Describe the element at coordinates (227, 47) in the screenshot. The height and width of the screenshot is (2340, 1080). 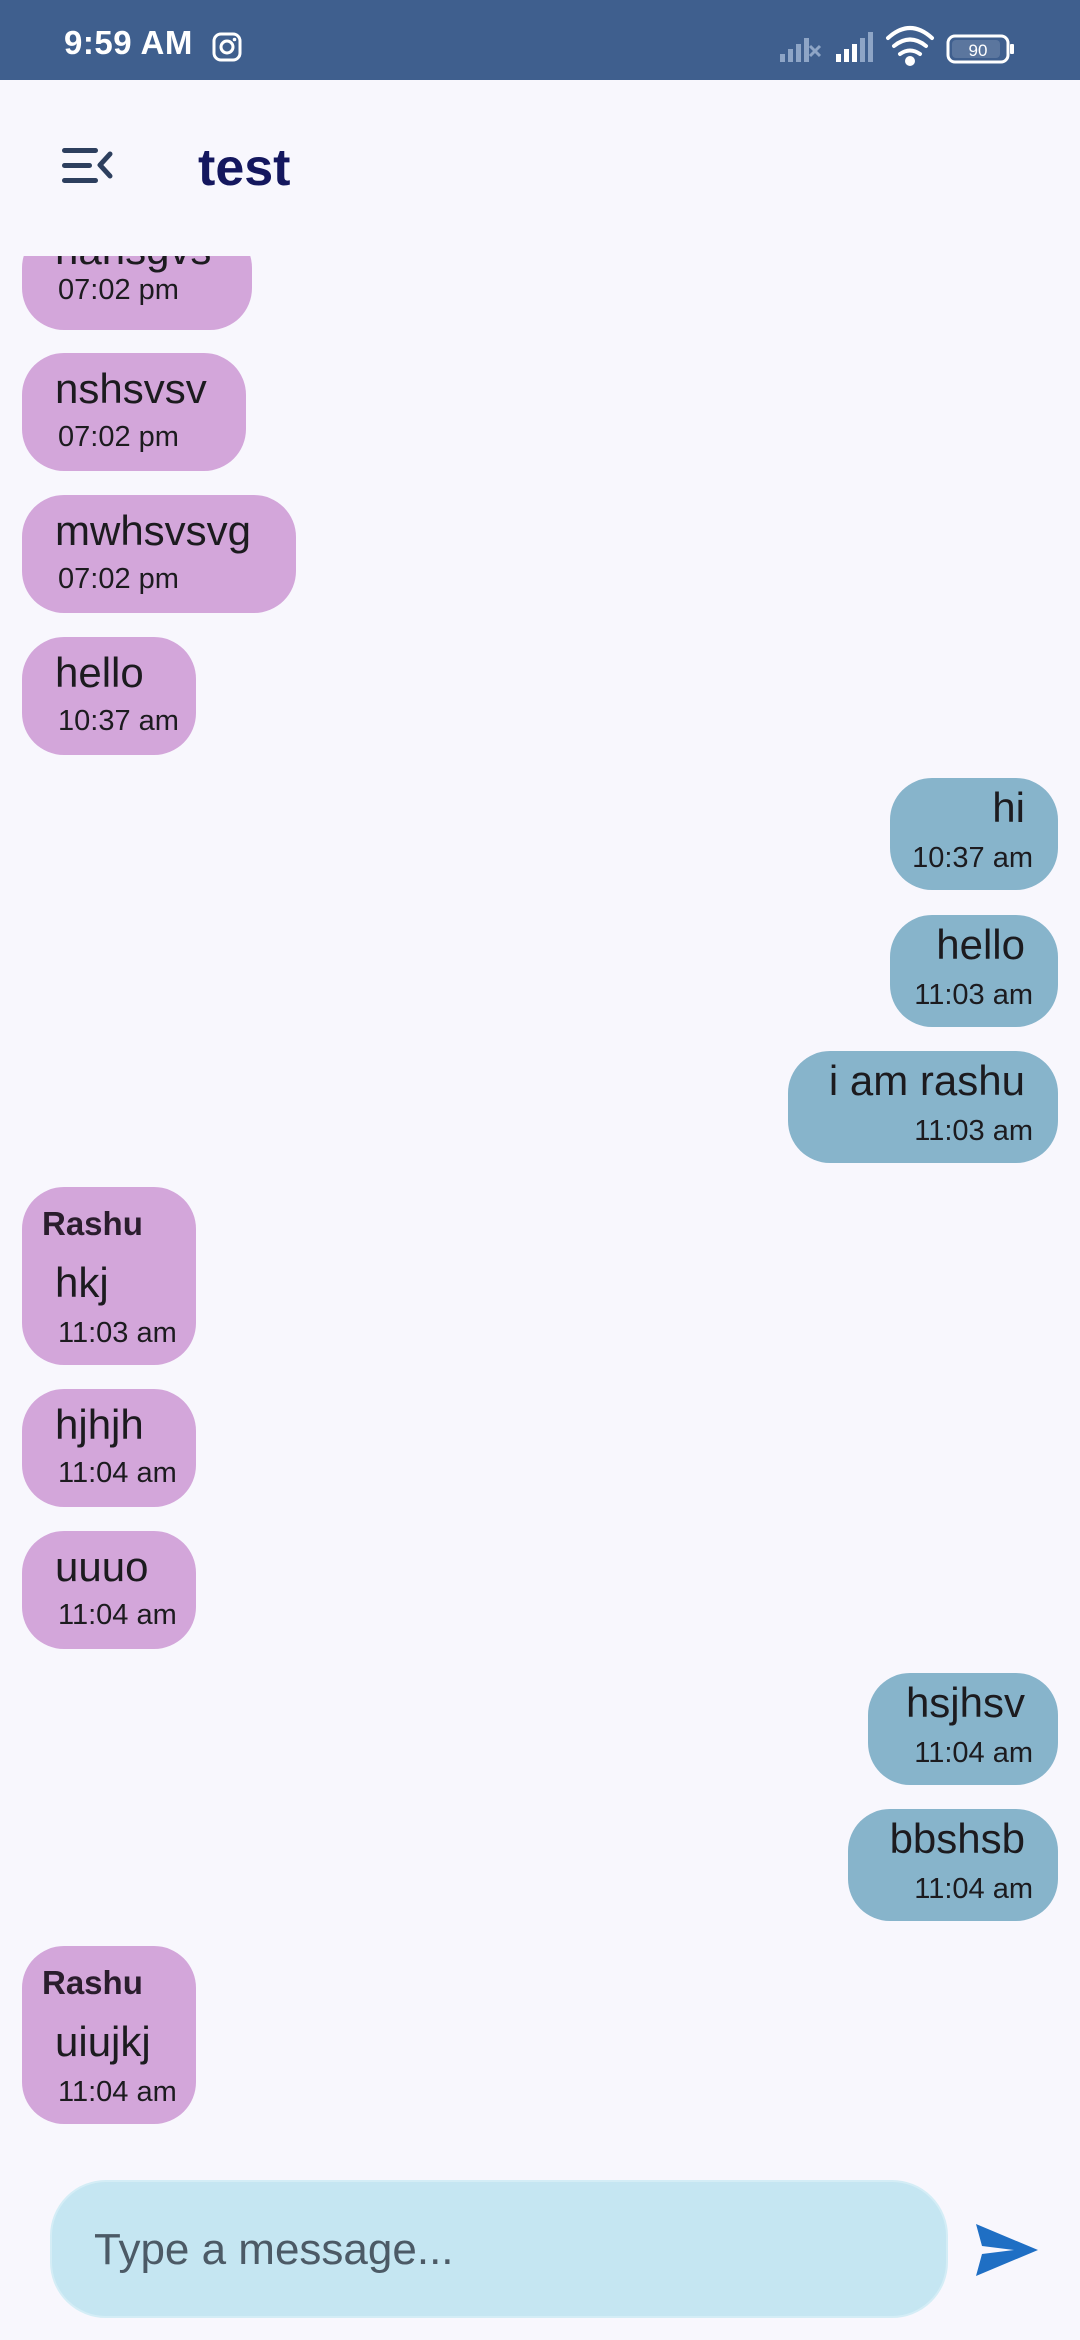
I see `instagram-icon` at that location.